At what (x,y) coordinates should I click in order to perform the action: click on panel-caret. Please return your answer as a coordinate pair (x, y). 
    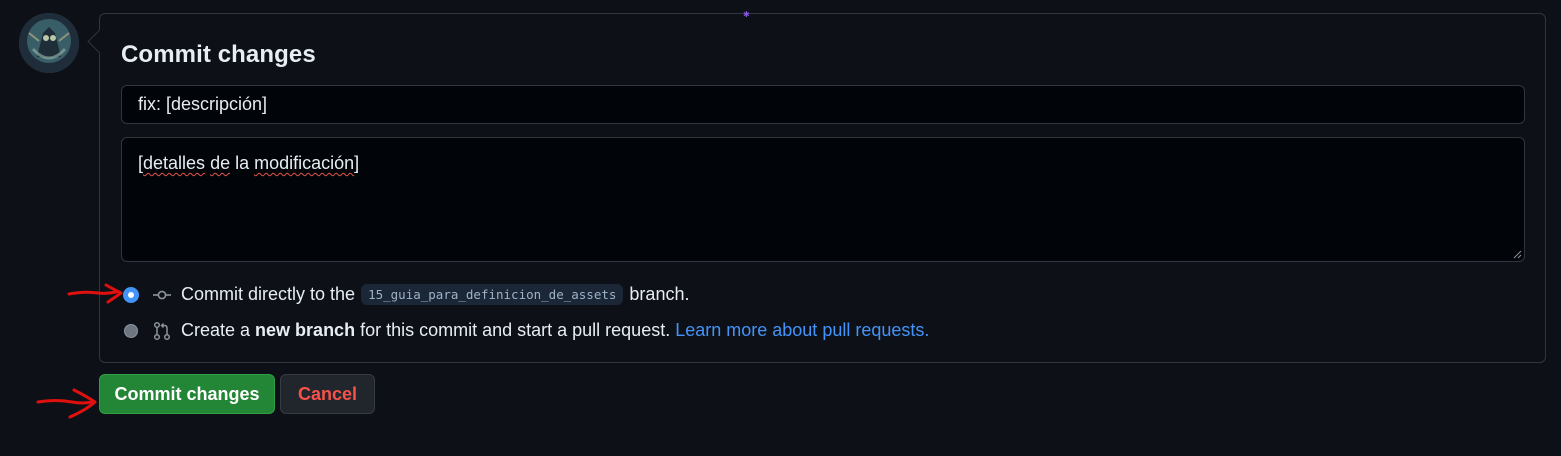
    Looking at the image, I should click on (99, 41).